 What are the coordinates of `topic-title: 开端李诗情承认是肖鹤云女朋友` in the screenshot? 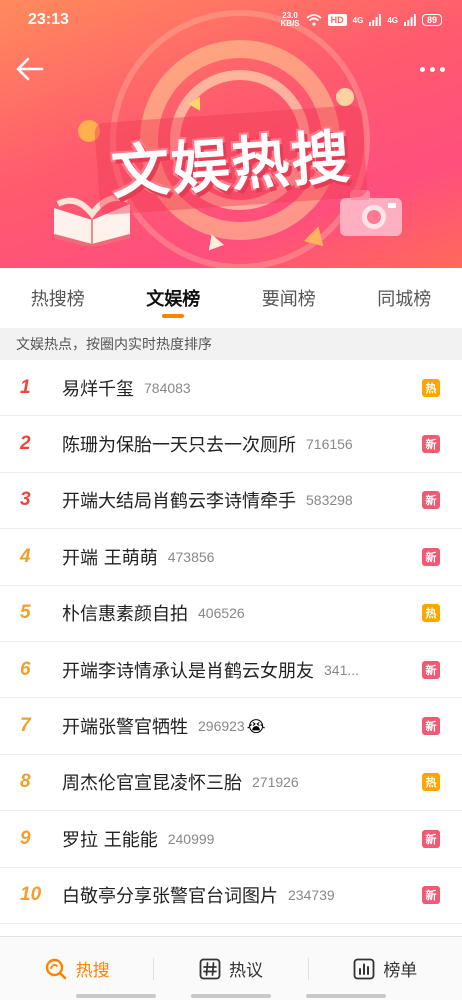 It's located at (188, 671).